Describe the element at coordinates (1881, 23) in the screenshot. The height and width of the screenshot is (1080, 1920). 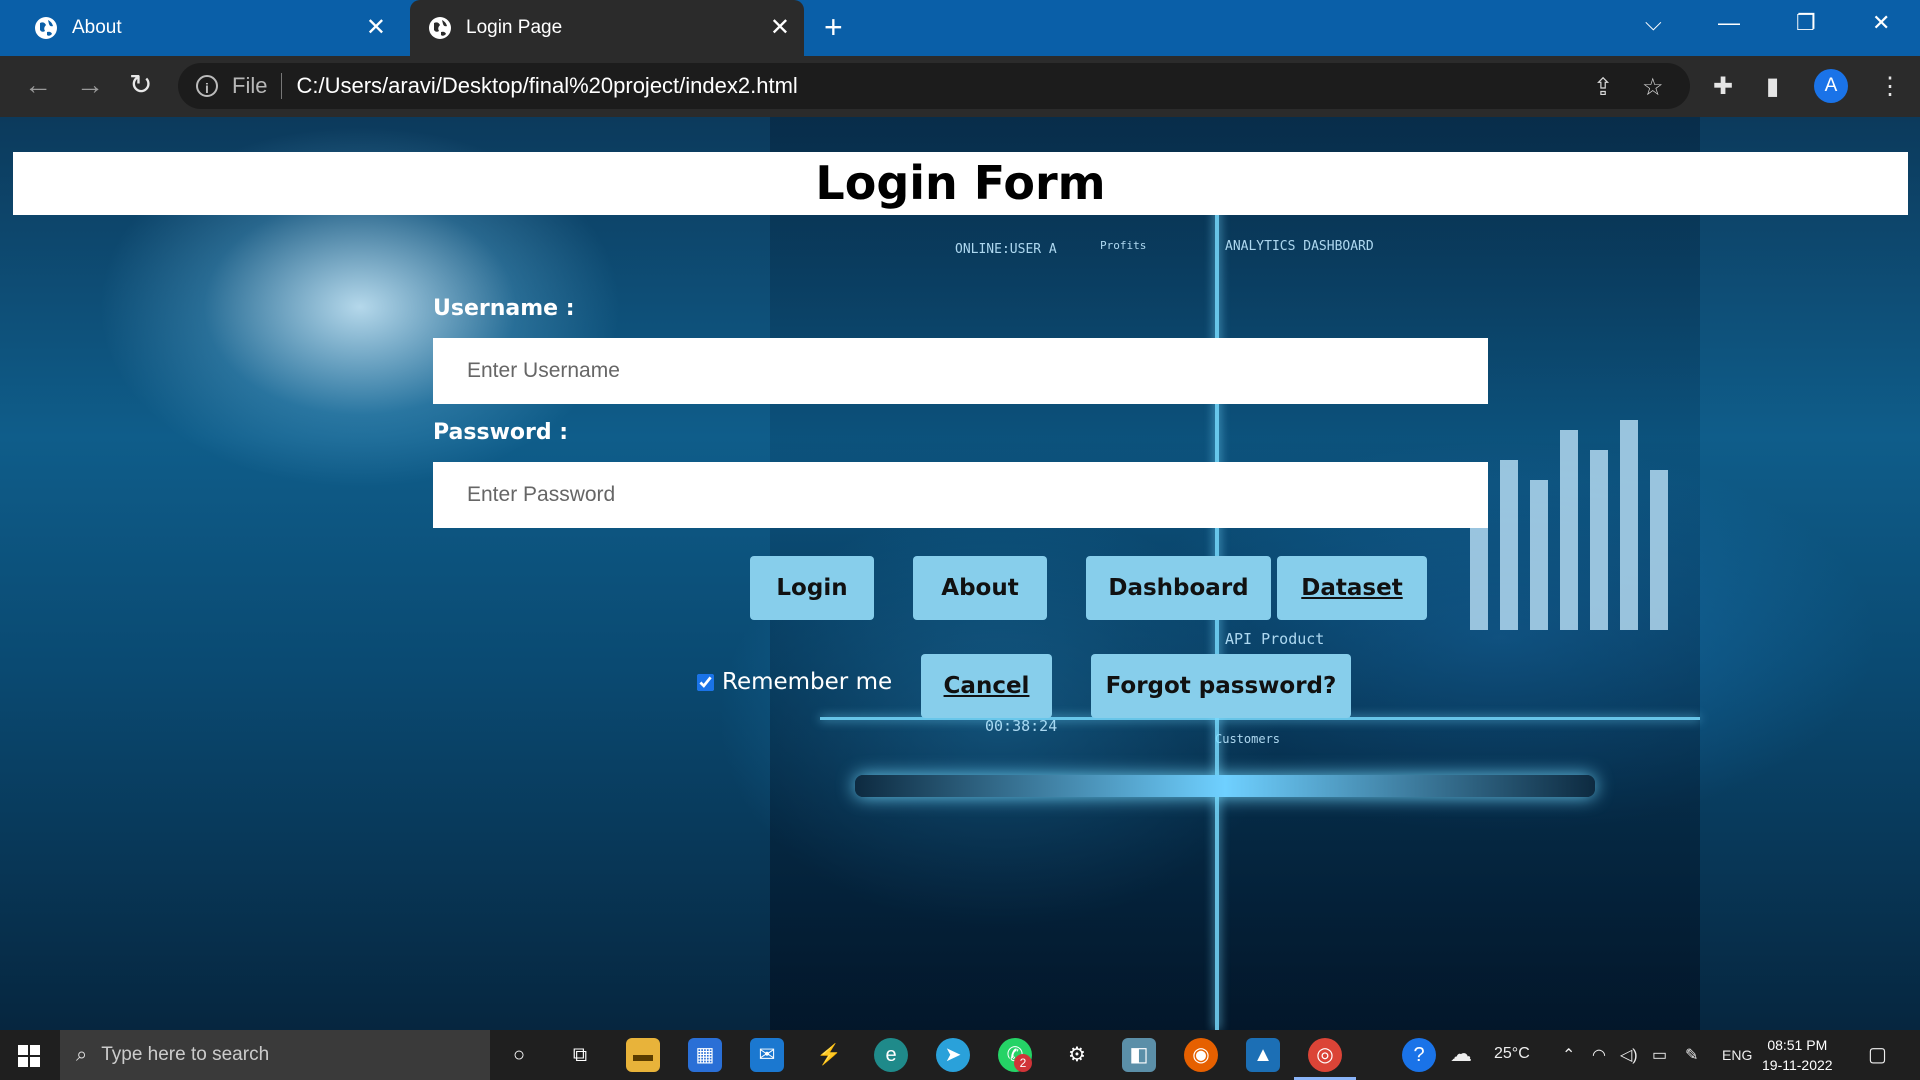
I see `close-window-icon: ✕` at that location.